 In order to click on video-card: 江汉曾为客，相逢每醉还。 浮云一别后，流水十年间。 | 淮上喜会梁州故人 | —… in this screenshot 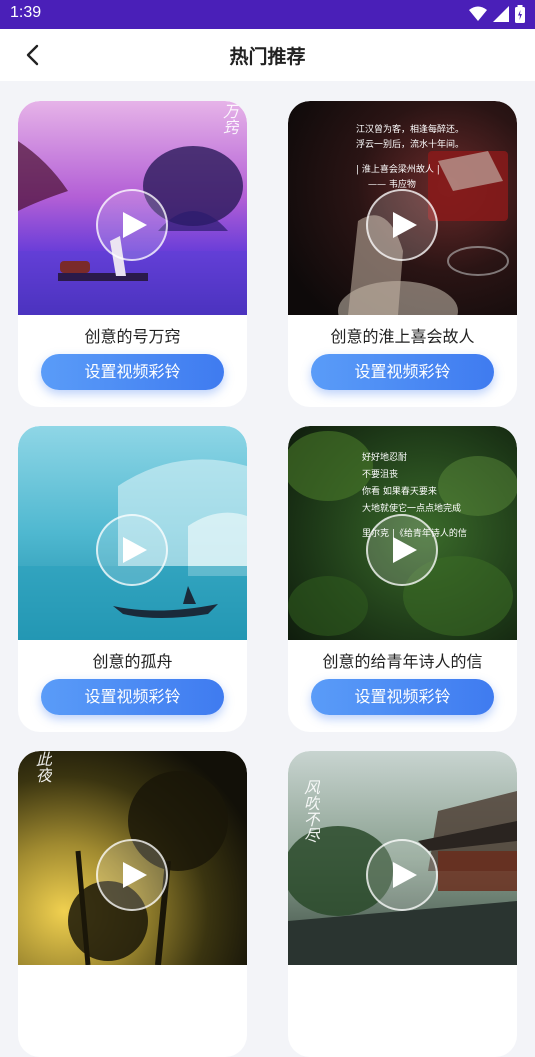, I will do `click(402, 254)`.